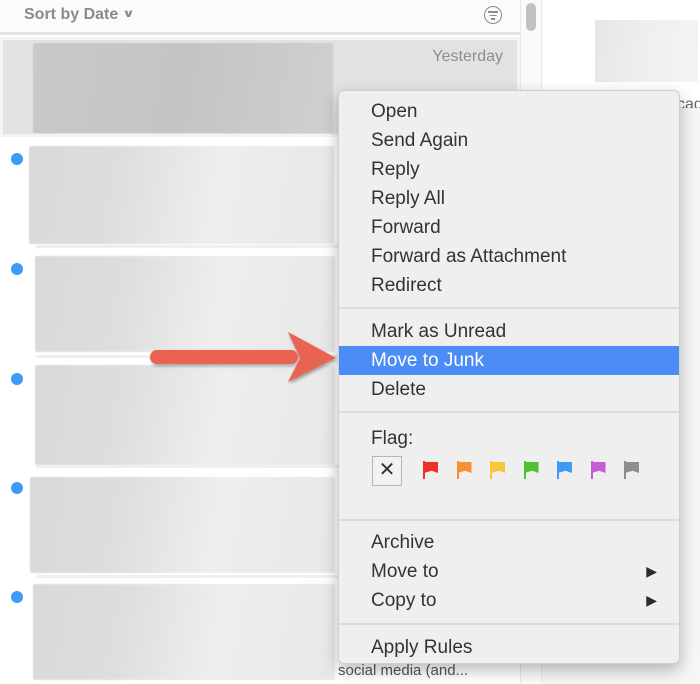 The image size is (700, 684). Describe the element at coordinates (387, 471) in the screenshot. I see `clear-flag-button: ✕` at that location.